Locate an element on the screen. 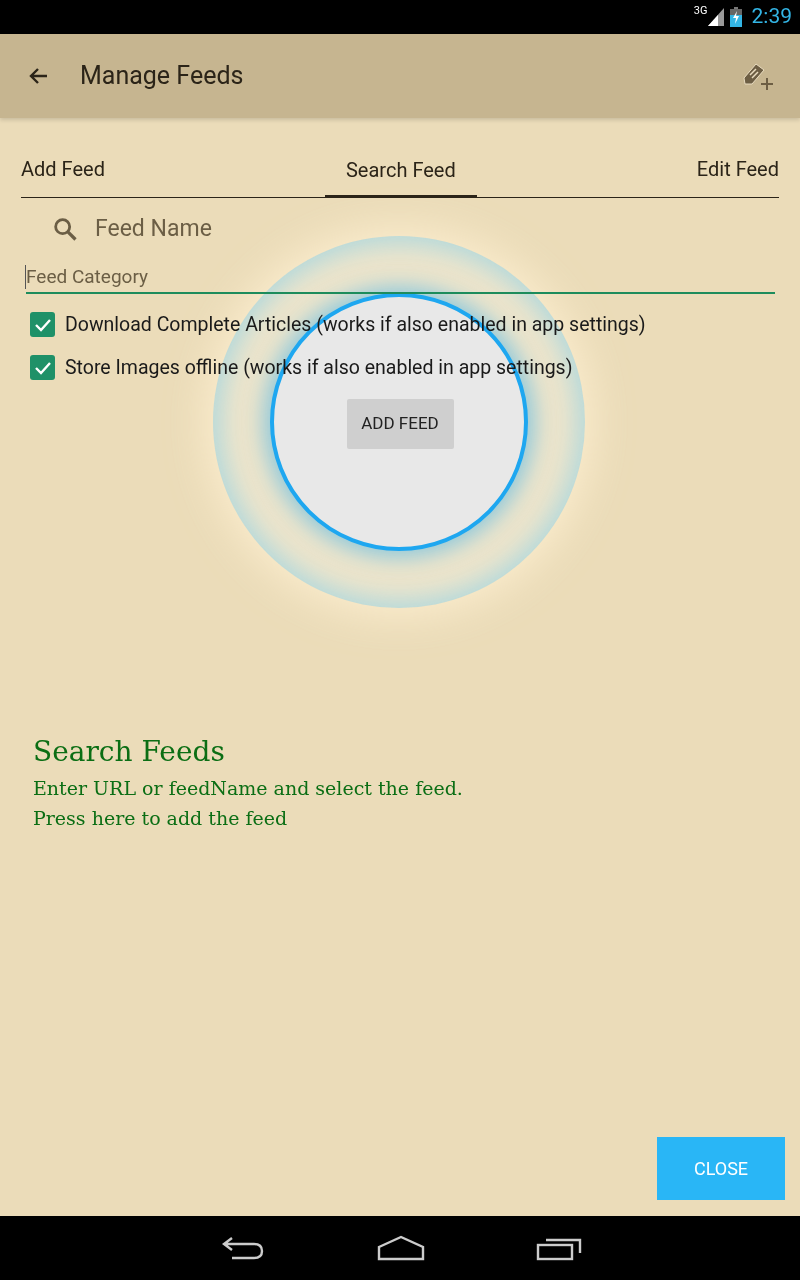 Image resolution: width=800 pixels, height=1280 pixels. tab: Search Feed is located at coordinates (401, 176).